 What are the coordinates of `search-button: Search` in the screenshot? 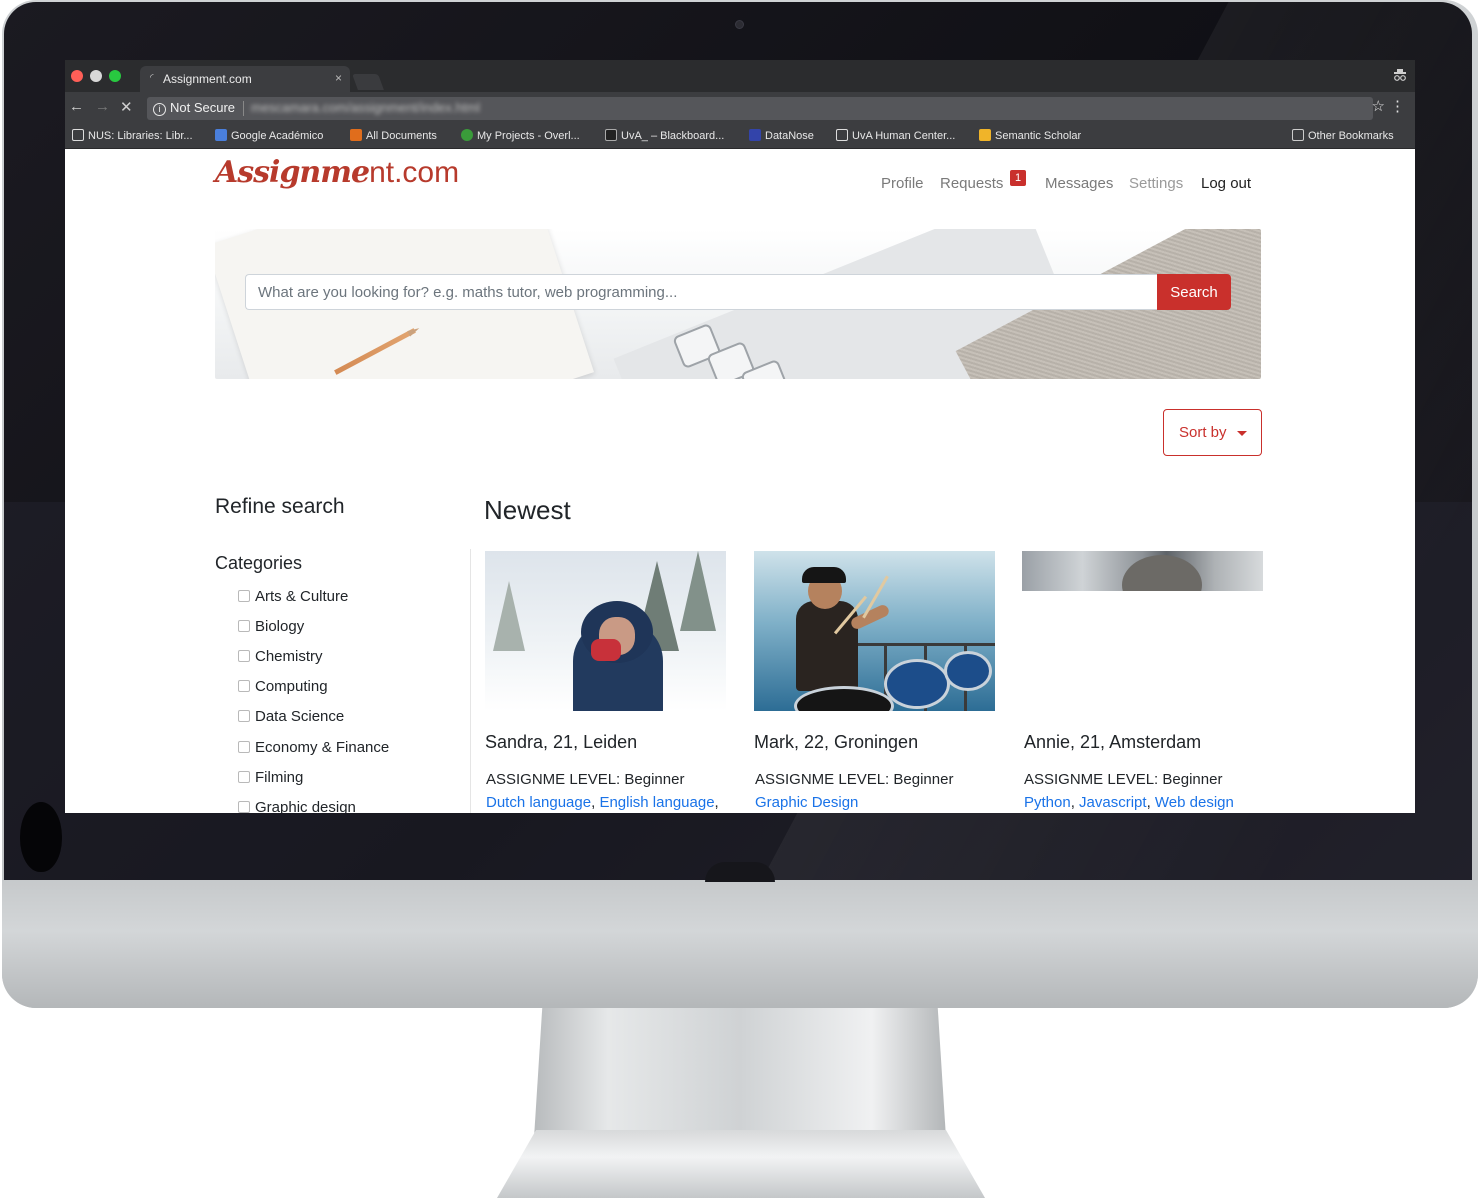 It's located at (1194, 292).